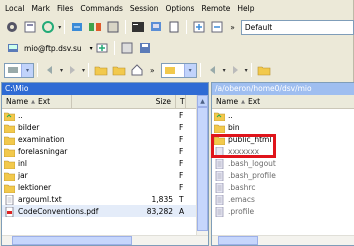 The image size is (354, 246). Describe the element at coordinates (202, 101) in the screenshot. I see `scroll-up-icon: ▲` at that location.